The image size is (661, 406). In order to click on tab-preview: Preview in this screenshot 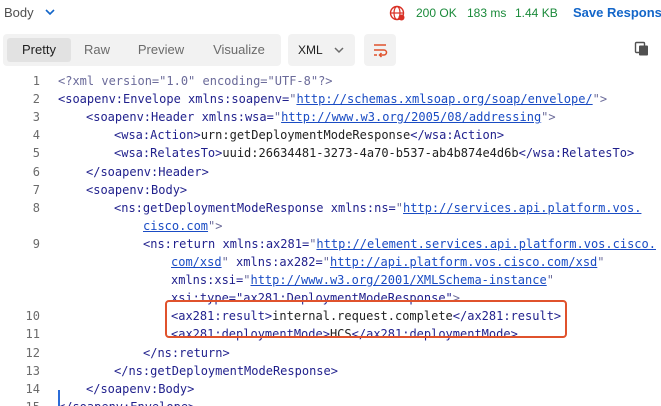, I will do `click(161, 50)`.